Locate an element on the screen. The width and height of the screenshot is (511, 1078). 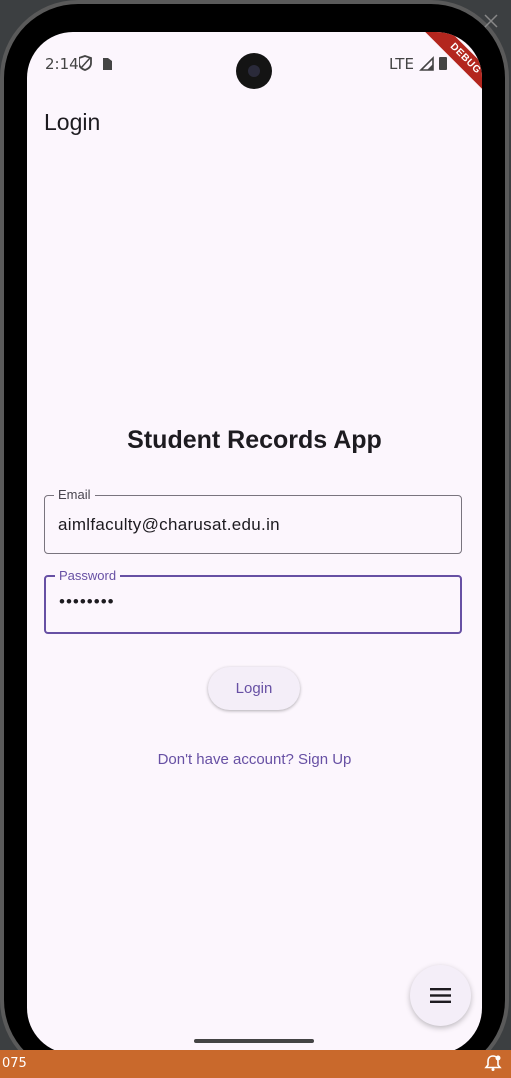
menu-icon is located at coordinates (440, 995).